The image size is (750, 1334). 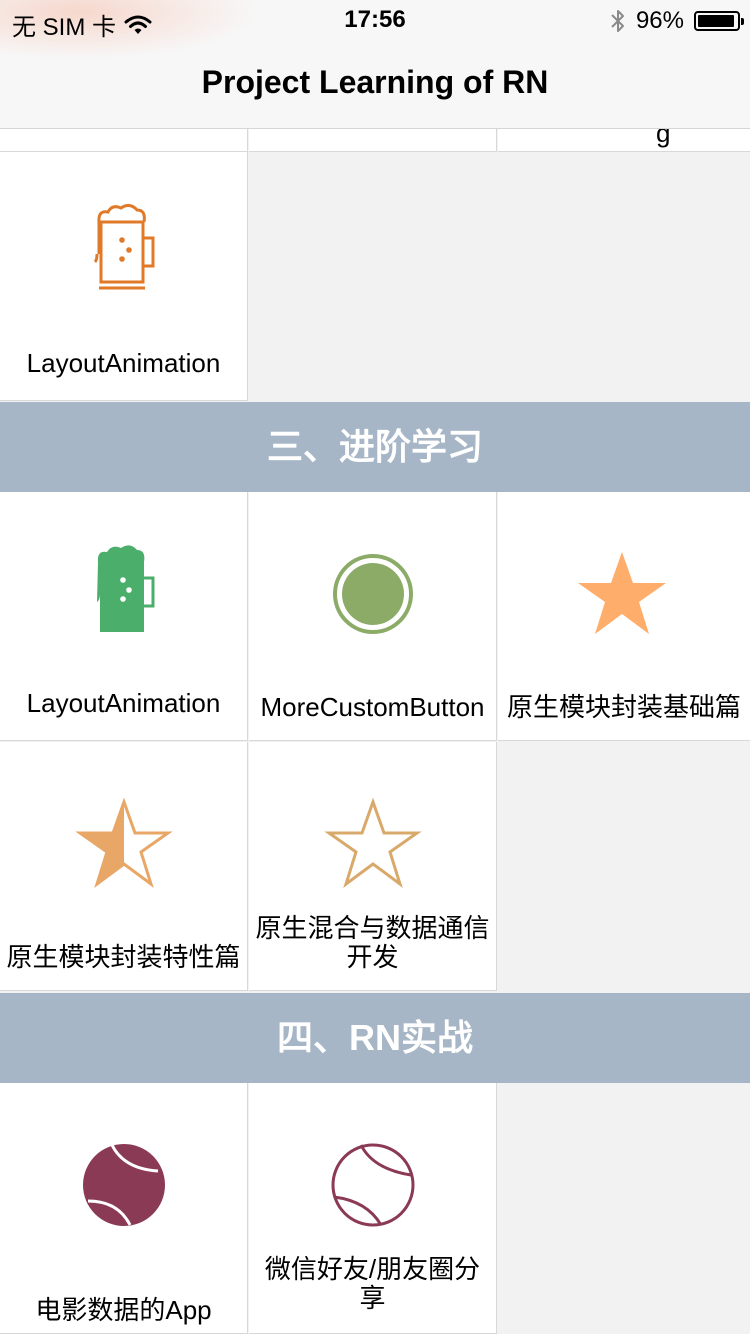 I want to click on cell-label: 电影数据的App, so click(x=123, y=1310).